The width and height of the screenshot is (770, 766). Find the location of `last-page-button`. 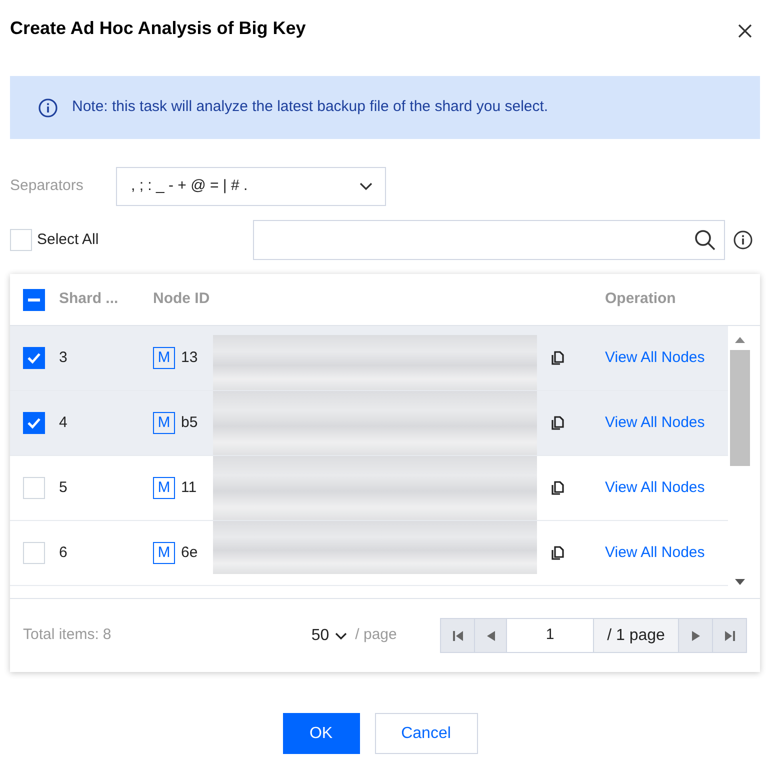

last-page-button is located at coordinates (729, 635).